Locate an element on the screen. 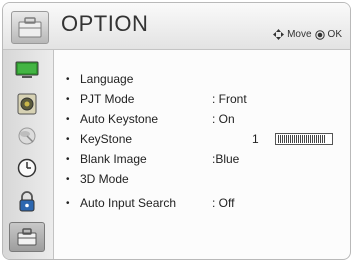  sidebar-item-lock is located at coordinates (27, 202).